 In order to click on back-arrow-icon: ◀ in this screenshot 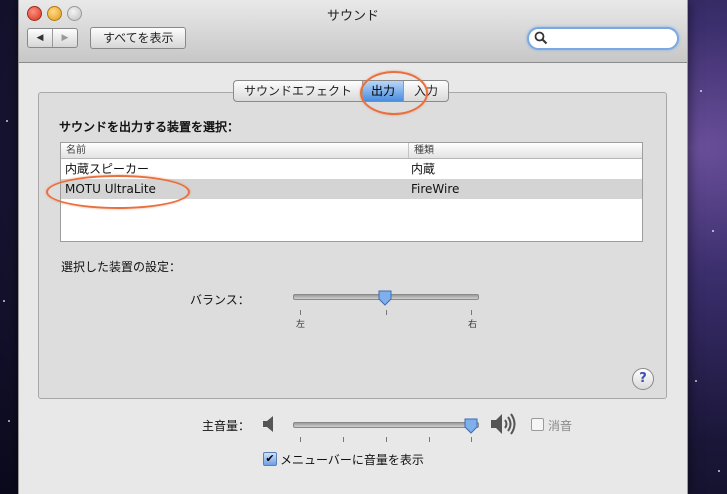, I will do `click(40, 38)`.